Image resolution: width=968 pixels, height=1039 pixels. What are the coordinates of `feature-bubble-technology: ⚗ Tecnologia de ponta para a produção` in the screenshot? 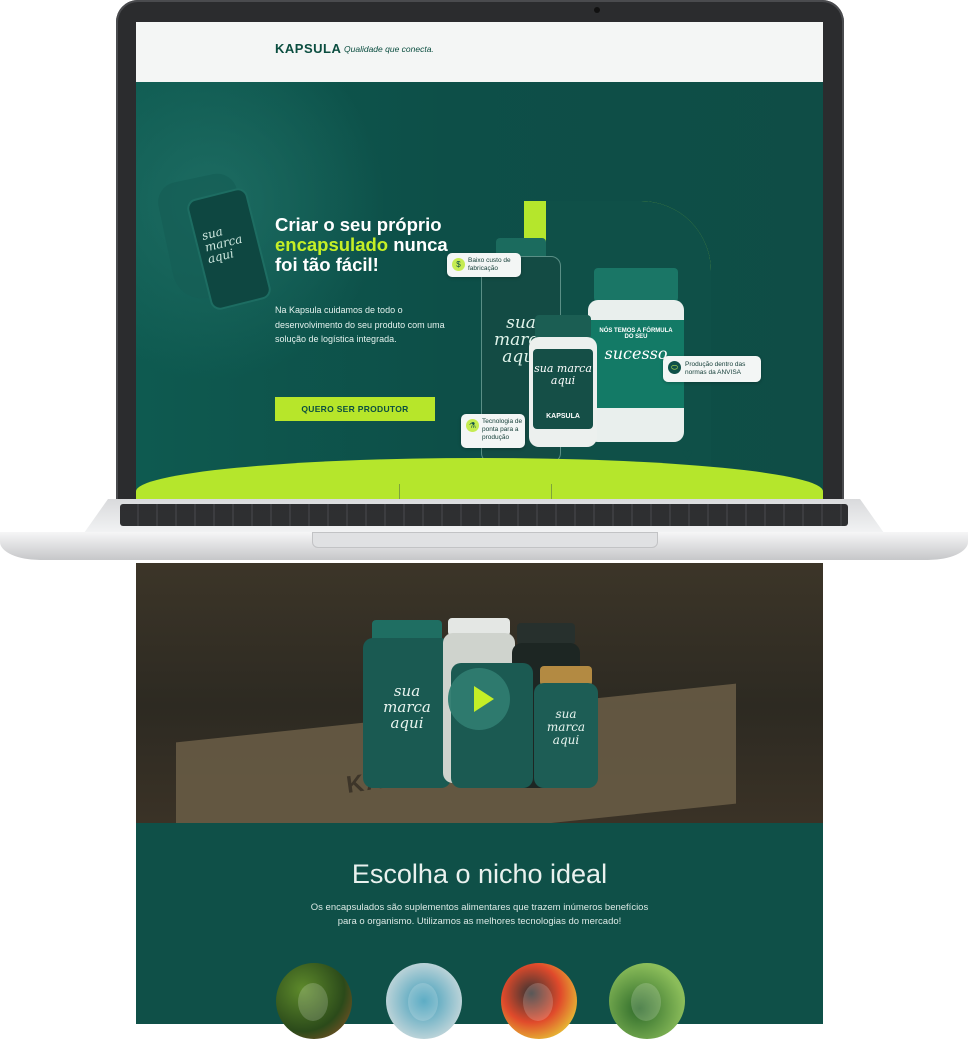 It's located at (493, 431).